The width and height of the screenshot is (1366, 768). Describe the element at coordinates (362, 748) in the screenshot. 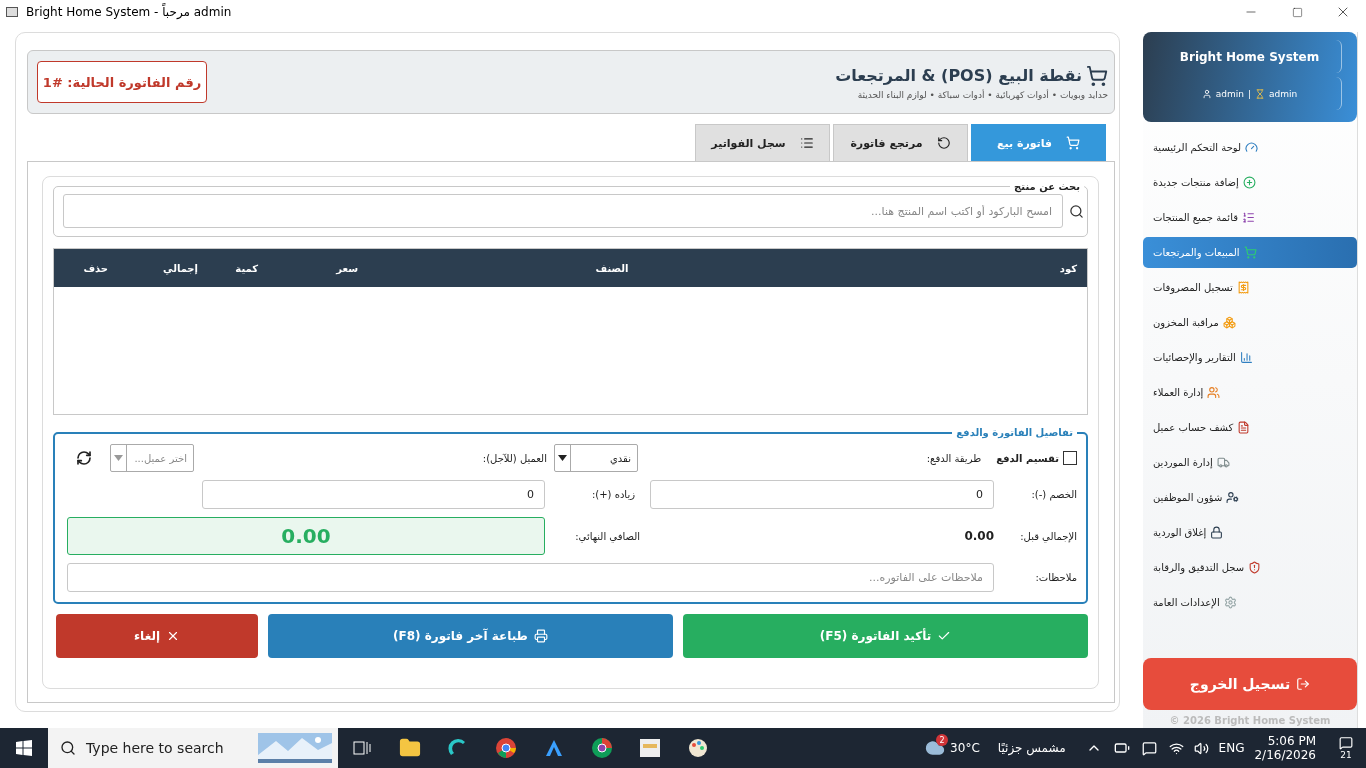

I see `task-view-icon` at that location.